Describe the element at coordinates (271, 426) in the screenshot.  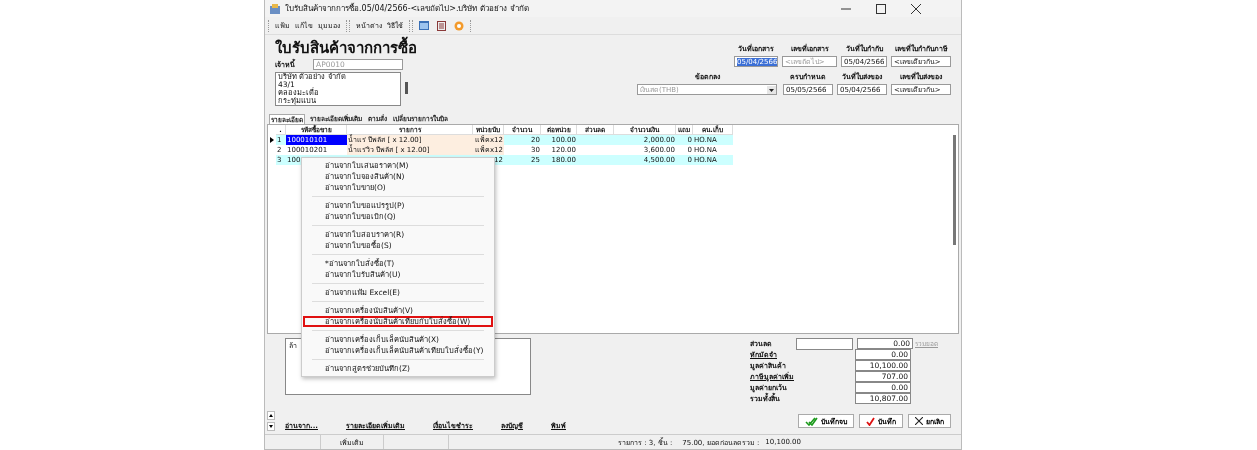
I see `scroll-down-icon` at that location.